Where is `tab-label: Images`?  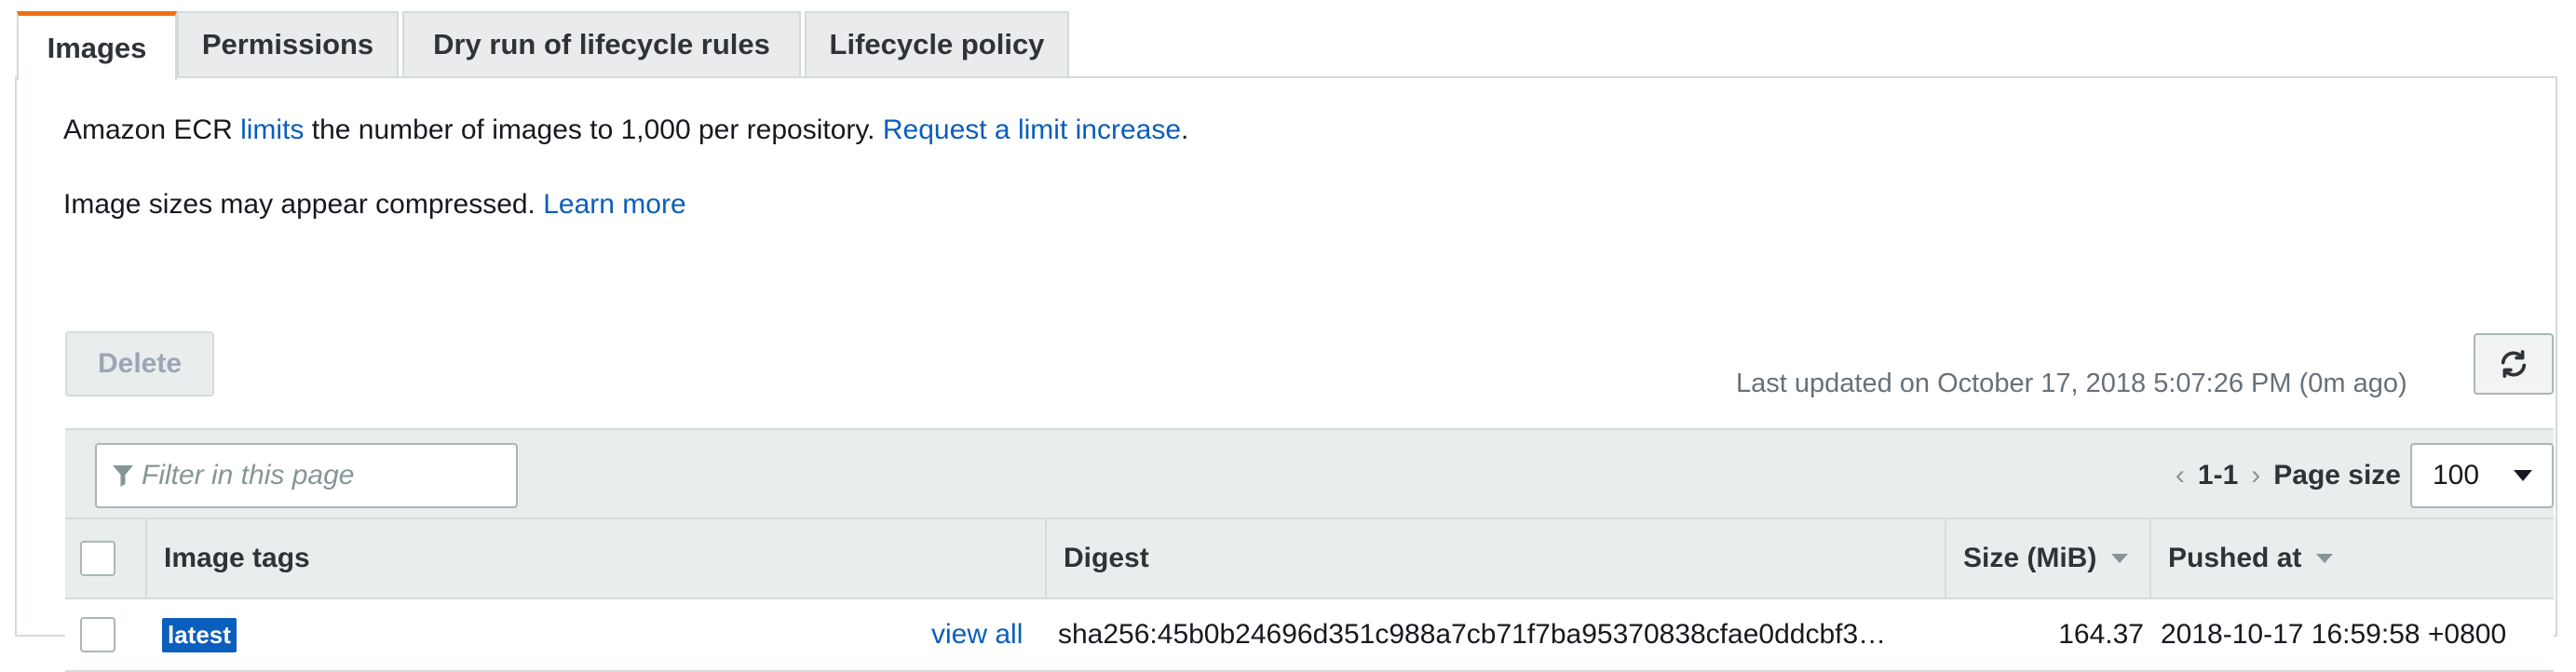 tab-label: Images is located at coordinates (97, 47).